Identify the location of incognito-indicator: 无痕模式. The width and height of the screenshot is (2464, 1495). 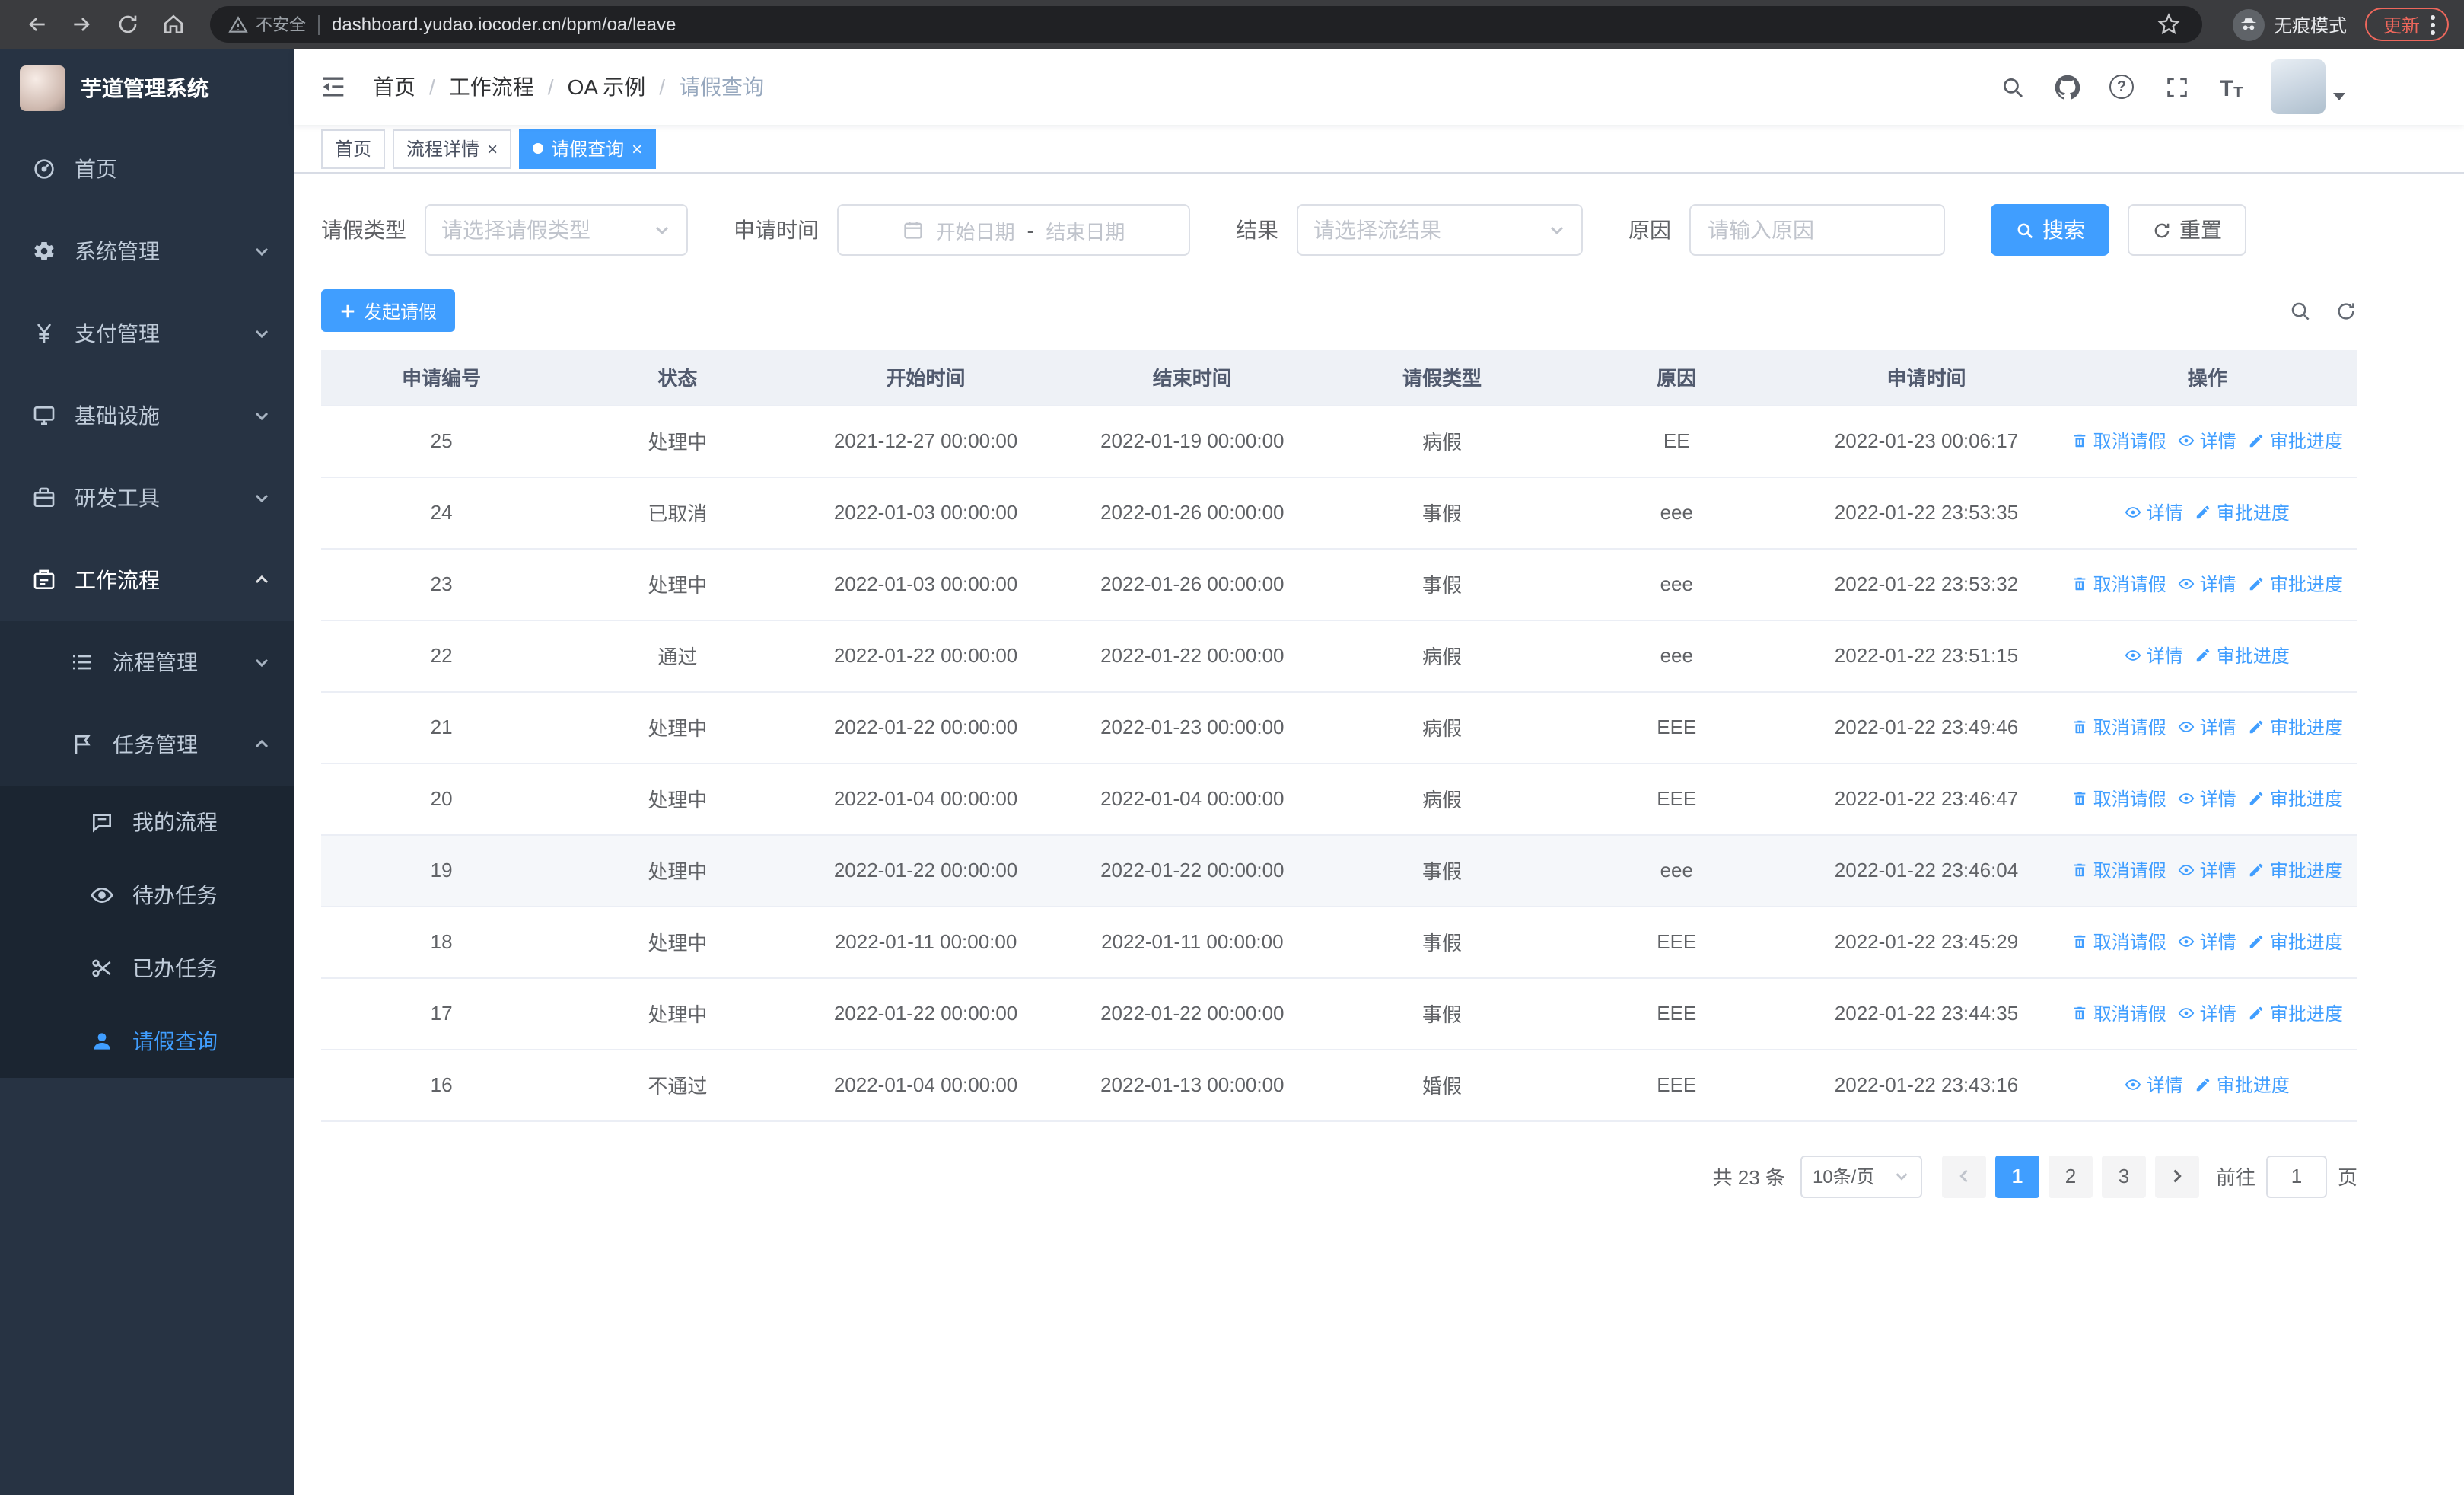
(2289, 24).